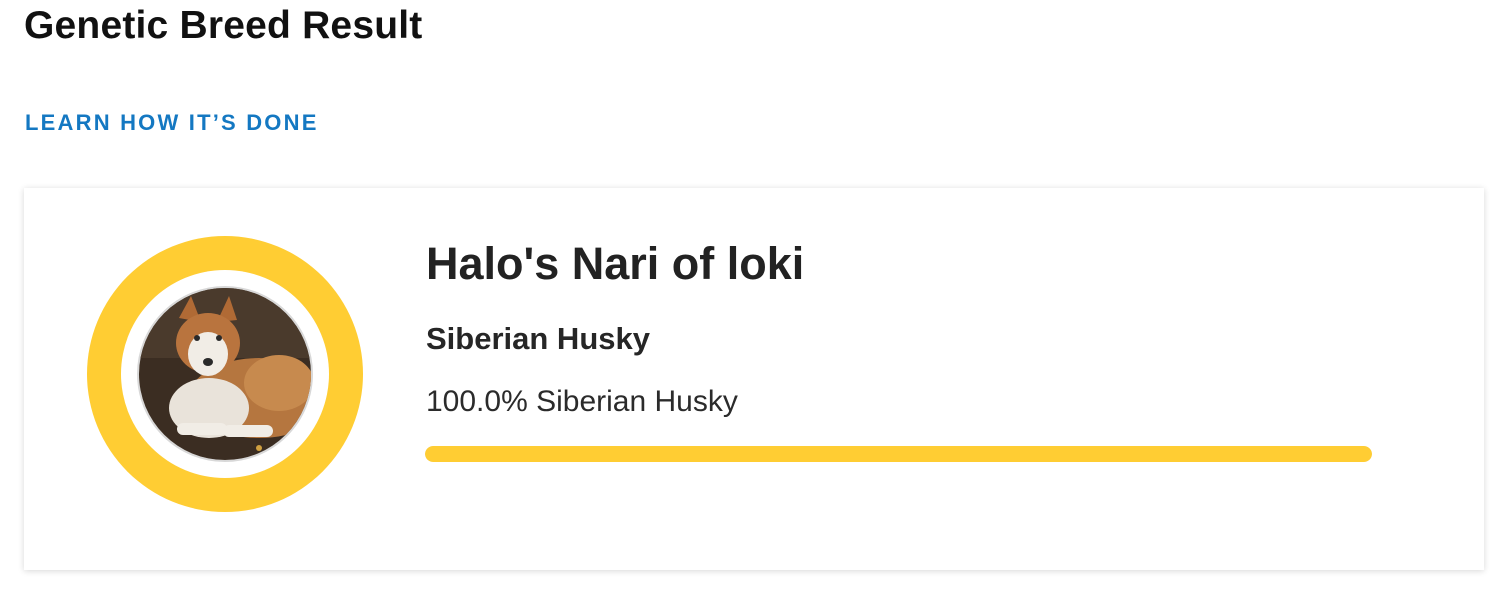 Image resolution: width=1510 pixels, height=604 pixels. I want to click on breed-ring-chart, so click(225, 374).